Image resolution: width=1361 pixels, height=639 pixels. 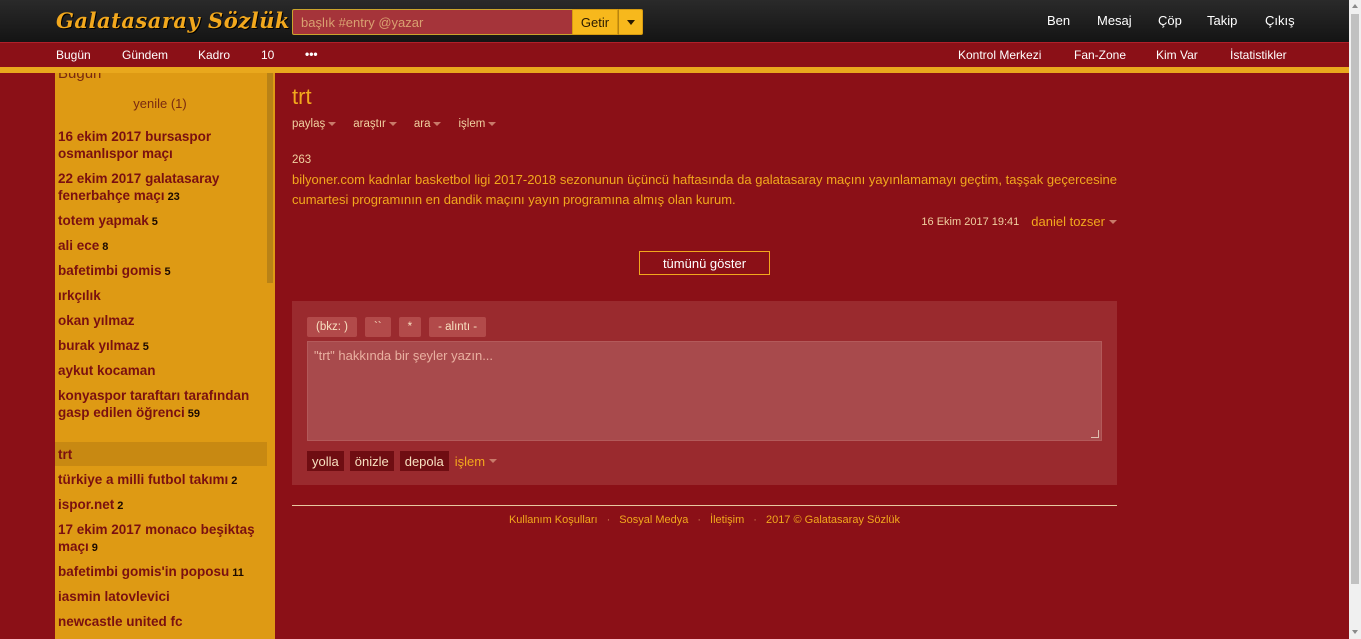 I want to click on topic-count: 2, so click(x=120, y=506).